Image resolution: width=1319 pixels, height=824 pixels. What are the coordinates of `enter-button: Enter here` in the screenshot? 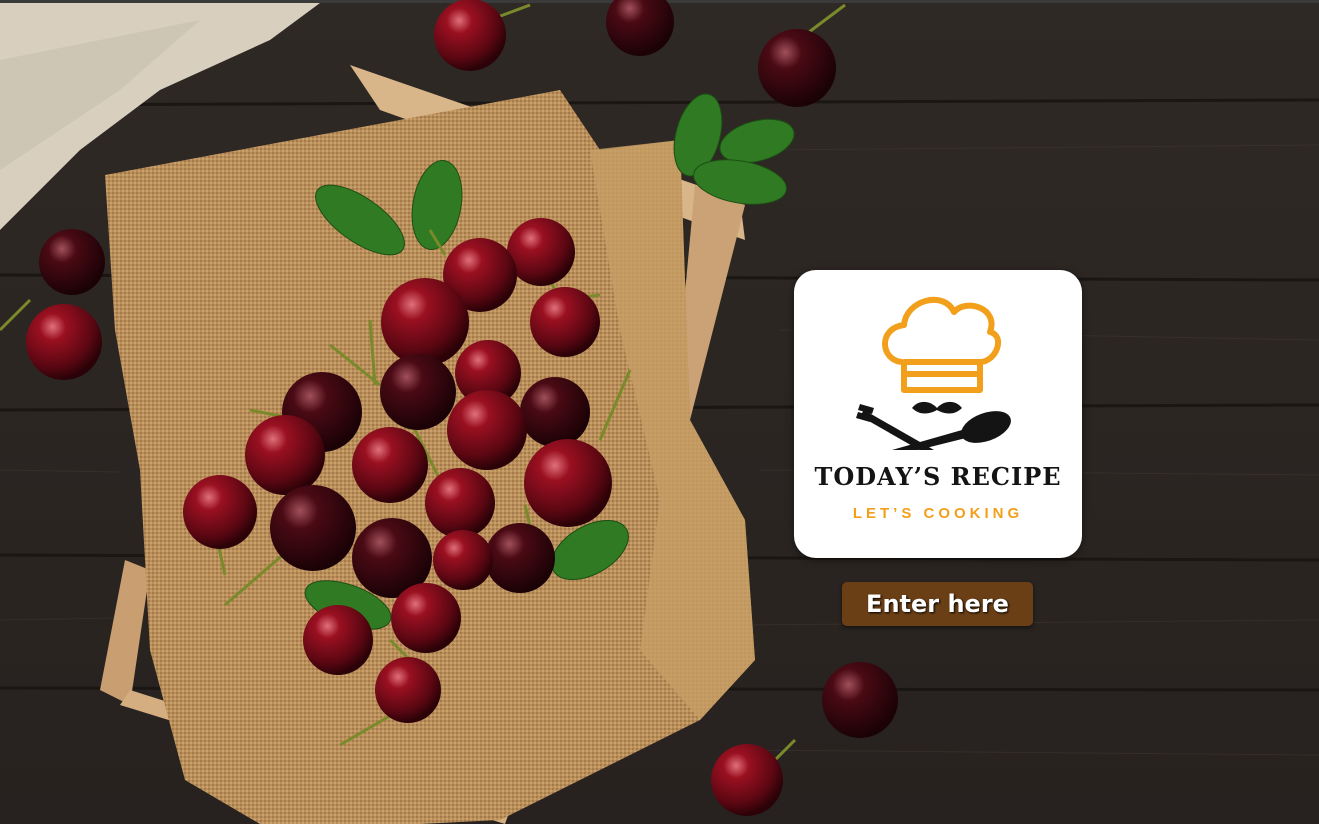 It's located at (937, 604).